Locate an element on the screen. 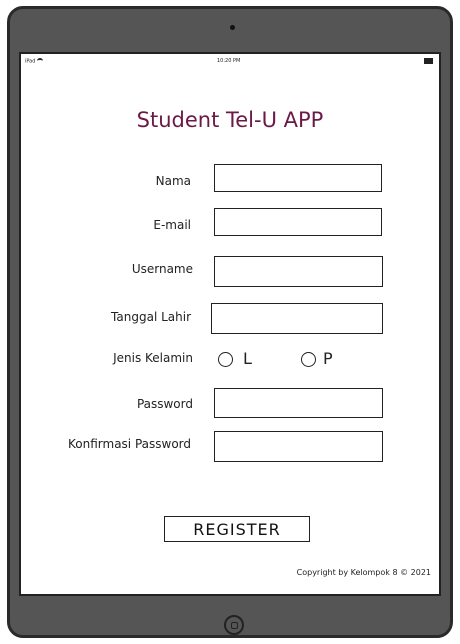  wifi-icon is located at coordinates (40, 61).